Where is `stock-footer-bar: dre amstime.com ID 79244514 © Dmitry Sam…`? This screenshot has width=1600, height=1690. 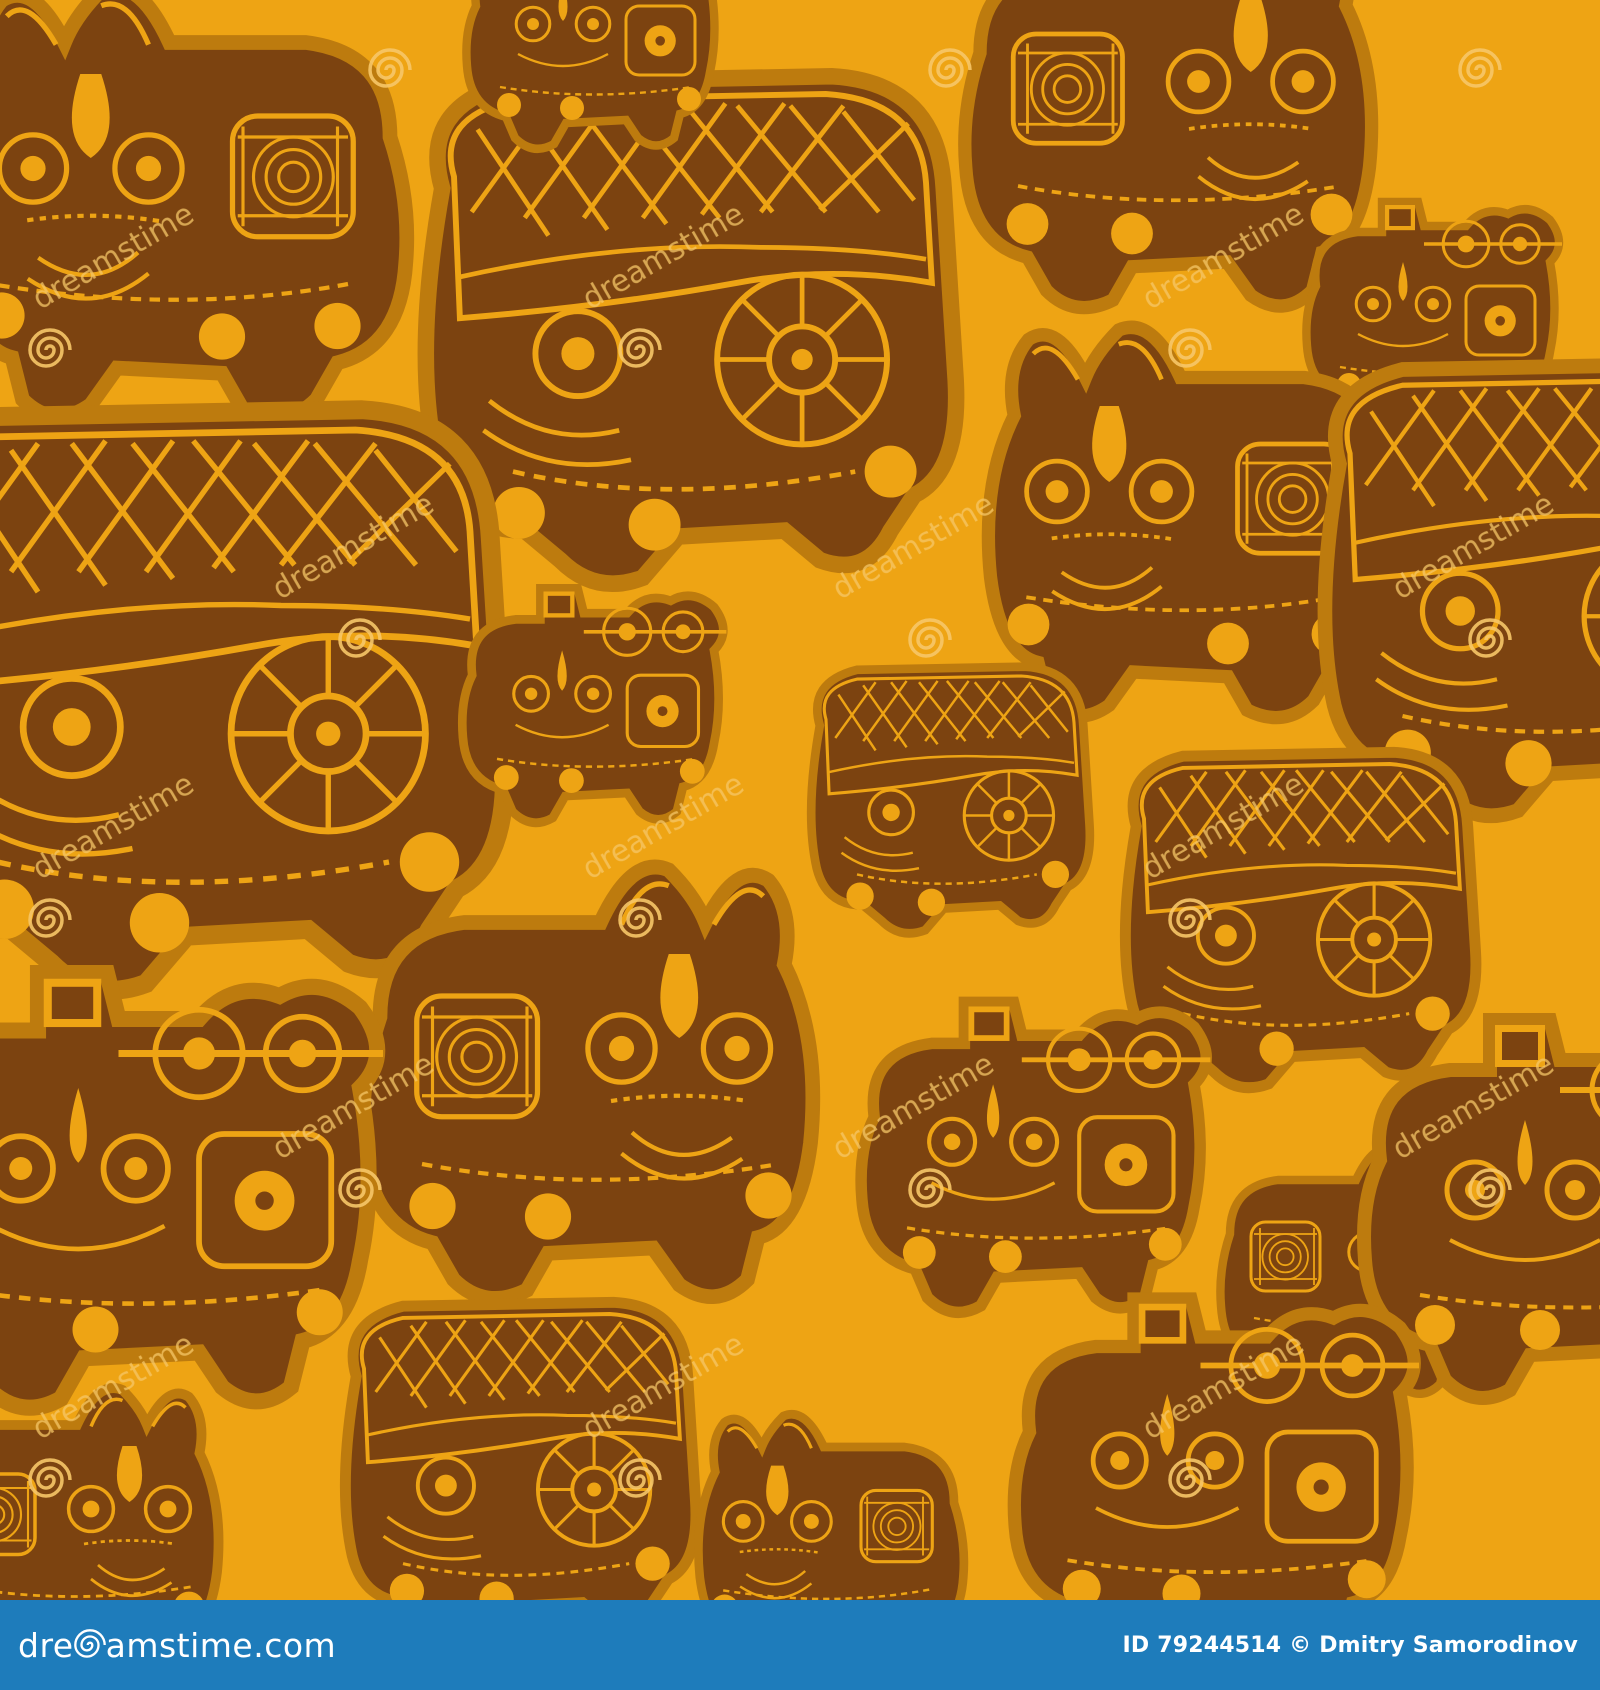
stock-footer-bar: dre amstime.com ID 79244514 © Dmitry Sam… is located at coordinates (800, 1645).